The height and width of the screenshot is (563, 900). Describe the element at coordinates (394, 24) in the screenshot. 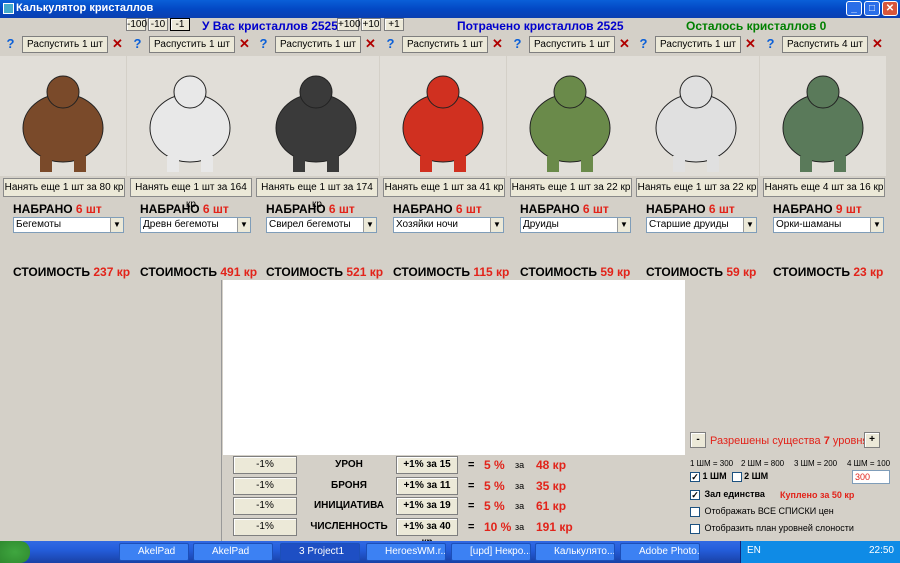

I see `plus-1-button: +1` at that location.